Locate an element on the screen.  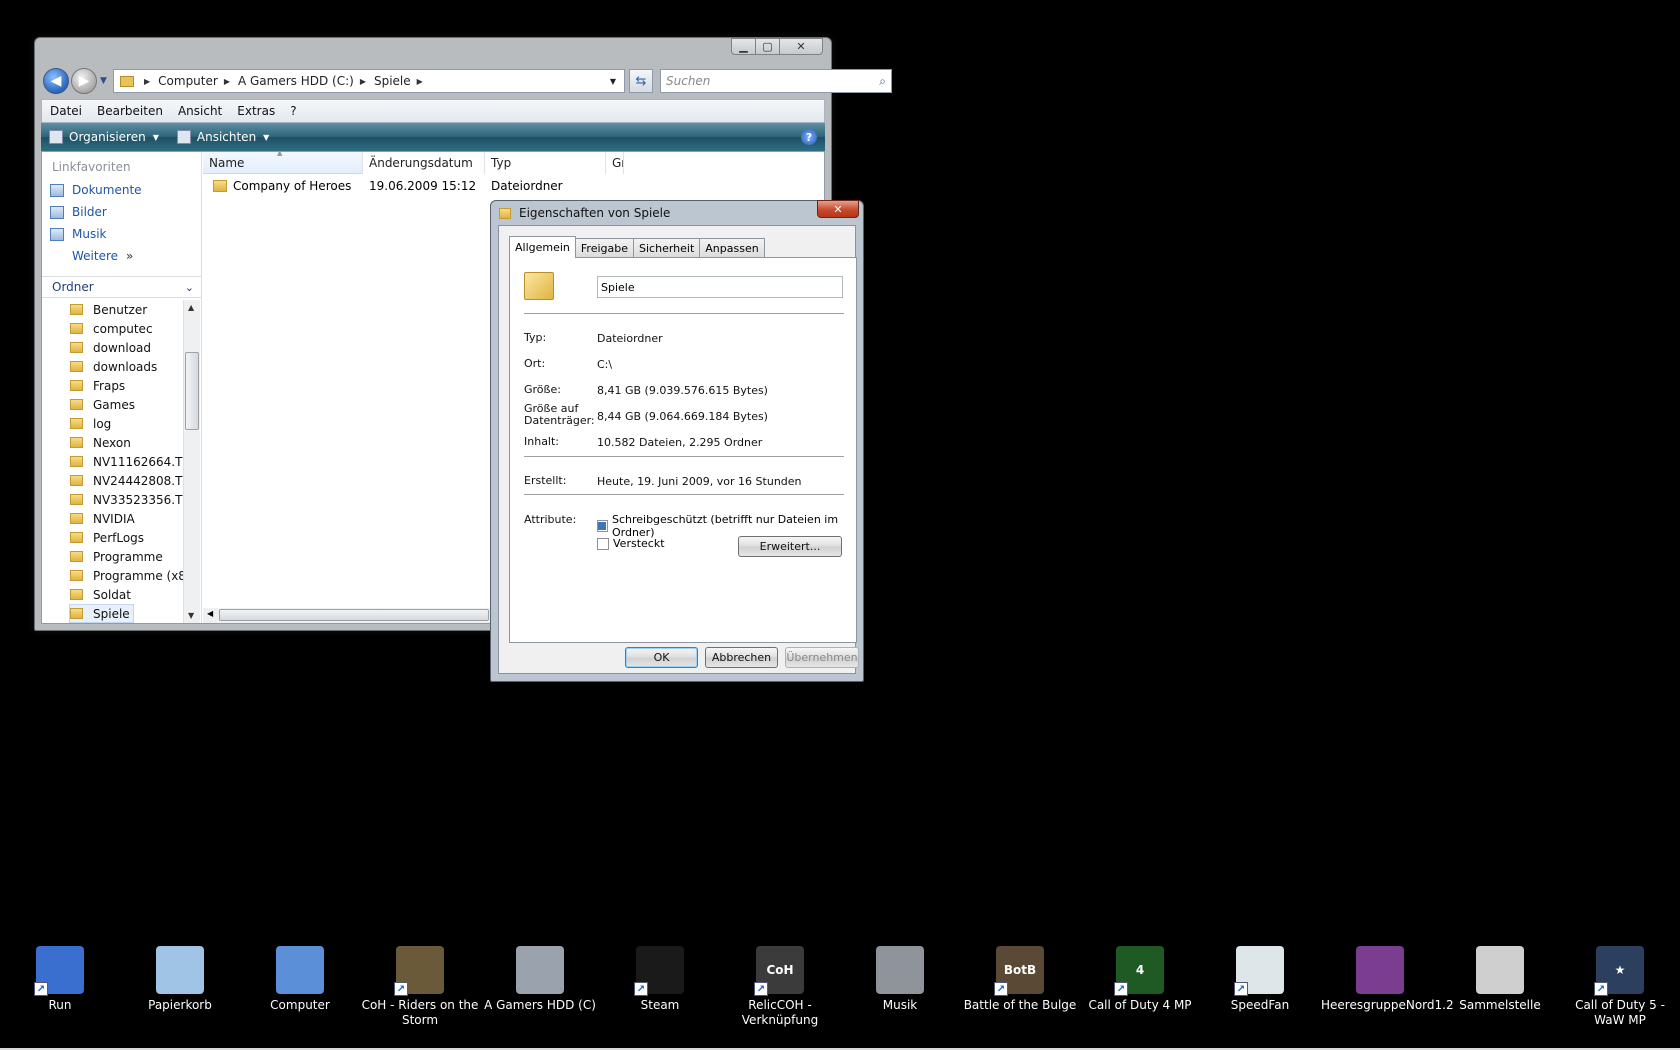
desktop-icon: ↗ Run is located at coordinates (60, 979).